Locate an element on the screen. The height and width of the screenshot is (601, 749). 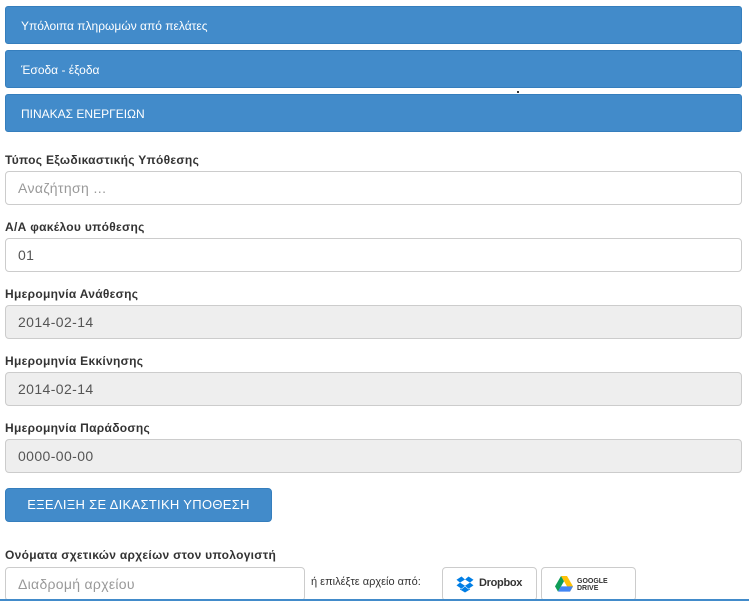
dropbox-button: Dropbox is located at coordinates (489, 584).